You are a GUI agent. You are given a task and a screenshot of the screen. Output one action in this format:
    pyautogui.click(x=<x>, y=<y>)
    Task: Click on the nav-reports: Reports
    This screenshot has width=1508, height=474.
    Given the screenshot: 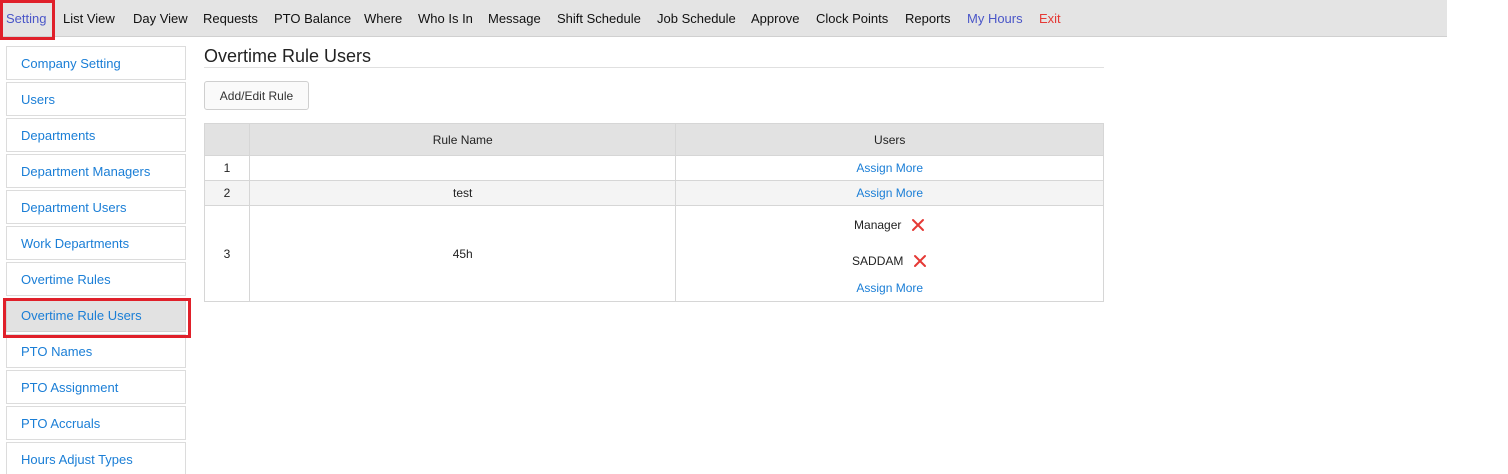 What is the action you would take?
    pyautogui.click(x=928, y=18)
    